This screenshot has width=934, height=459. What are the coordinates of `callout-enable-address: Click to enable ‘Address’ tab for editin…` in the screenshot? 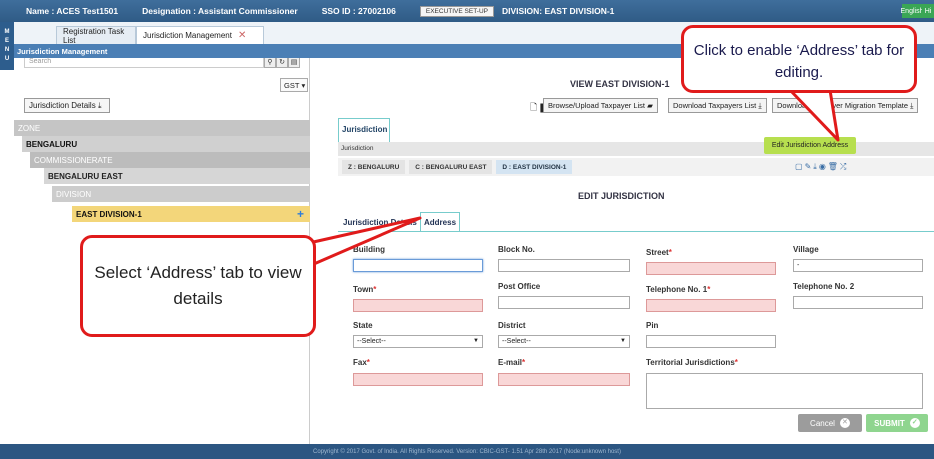 It's located at (799, 59).